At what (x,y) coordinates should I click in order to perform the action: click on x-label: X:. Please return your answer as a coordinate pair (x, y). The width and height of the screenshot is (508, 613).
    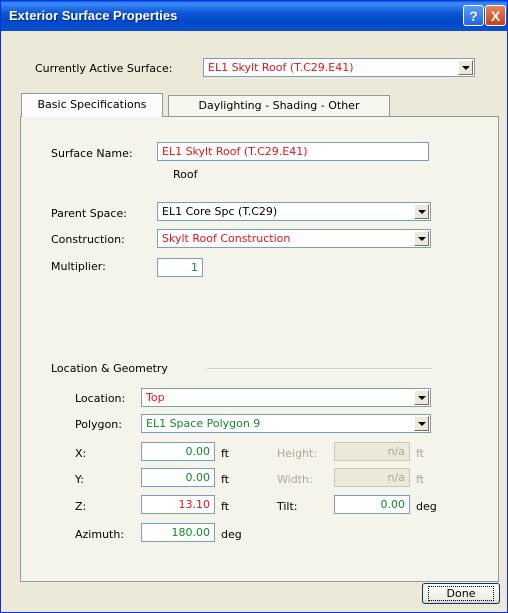
    Looking at the image, I should click on (81, 453).